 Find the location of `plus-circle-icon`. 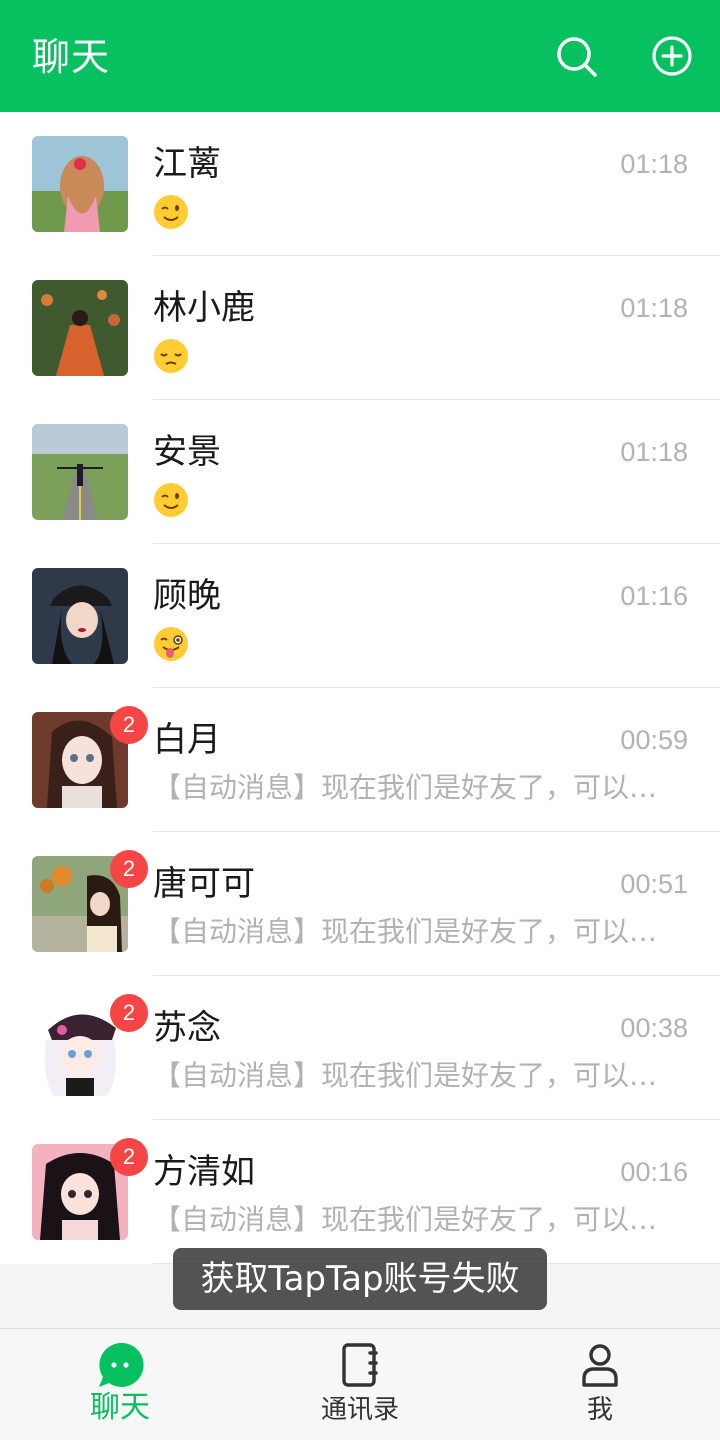

plus-circle-icon is located at coordinates (672, 56).